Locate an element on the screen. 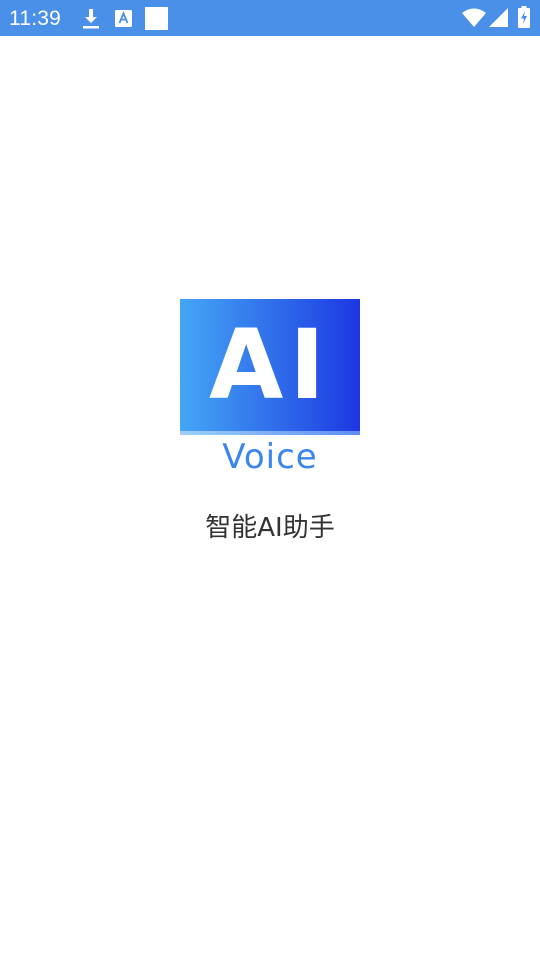  a-letter-notification-icon is located at coordinates (123, 18).